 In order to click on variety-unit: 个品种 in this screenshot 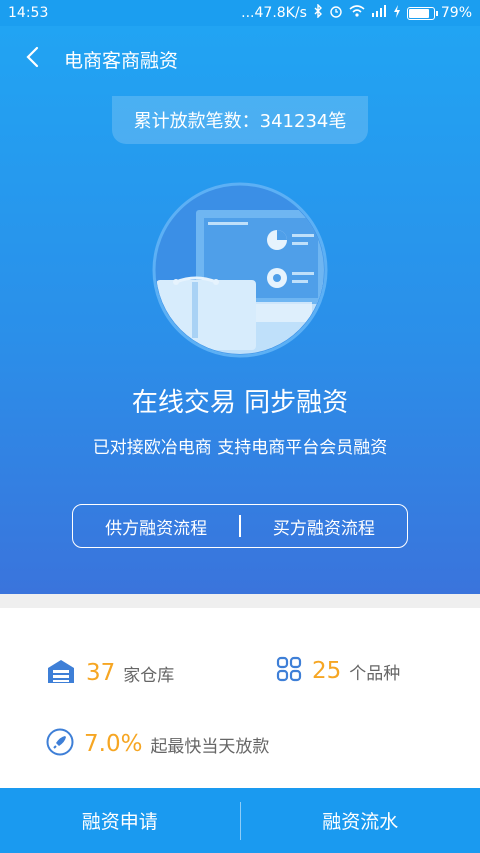, I will do `click(375, 673)`.